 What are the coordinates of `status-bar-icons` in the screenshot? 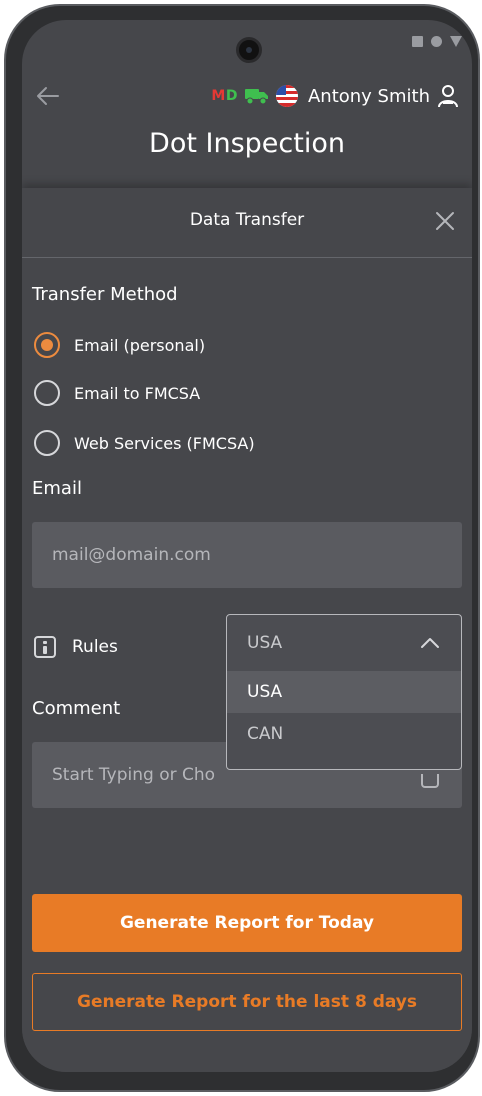 It's located at (437, 41).